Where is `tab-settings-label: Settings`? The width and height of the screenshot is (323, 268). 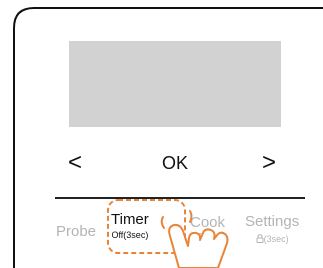 tab-settings-label: Settings is located at coordinates (272, 221).